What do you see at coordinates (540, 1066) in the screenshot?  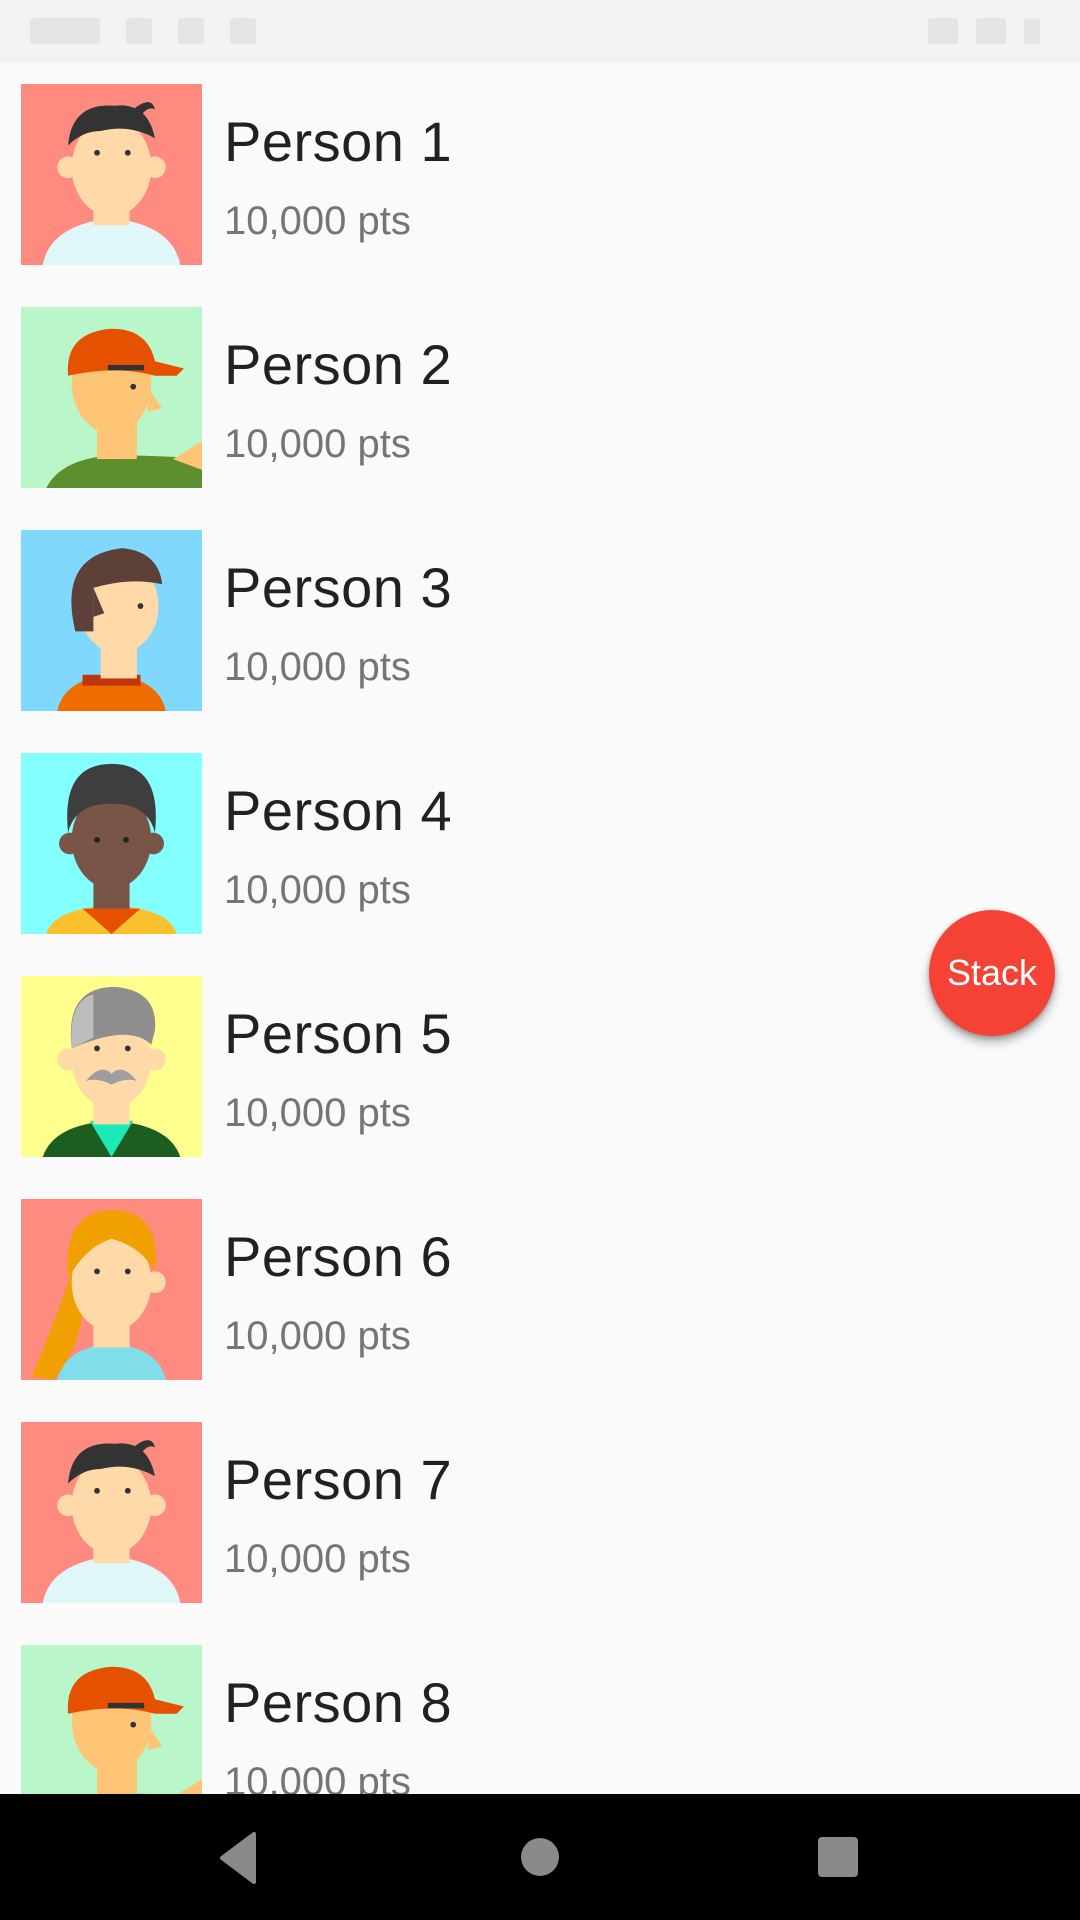 I see `list-item: Person 5 10,000 pts` at bounding box center [540, 1066].